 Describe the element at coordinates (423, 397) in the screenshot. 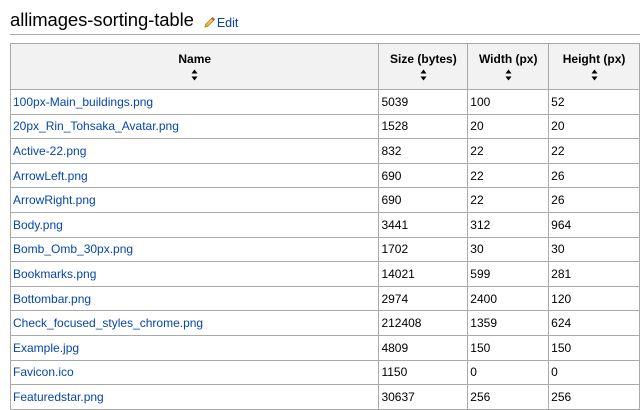

I see `size-cell: 30637` at that location.